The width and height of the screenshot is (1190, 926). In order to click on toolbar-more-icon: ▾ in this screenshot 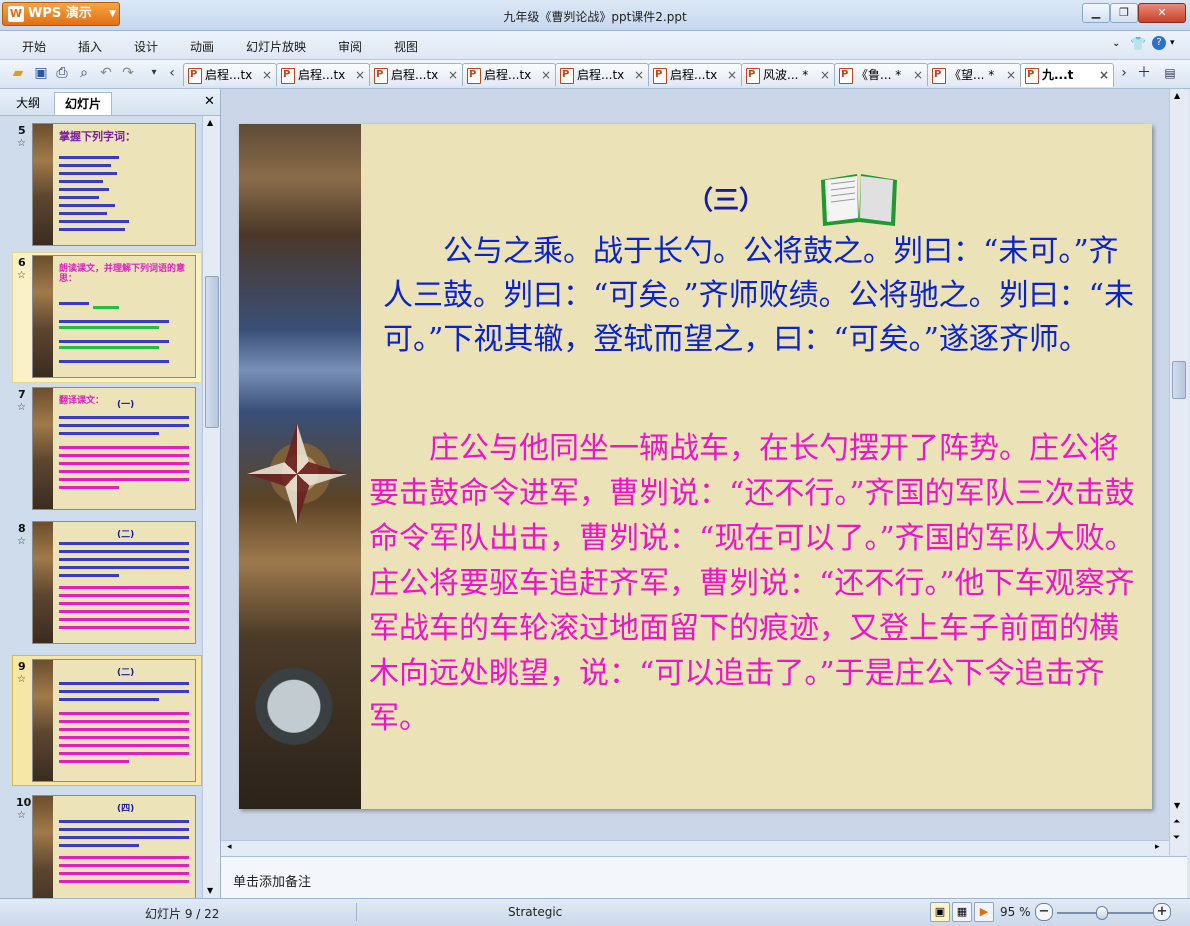, I will do `click(154, 73)`.